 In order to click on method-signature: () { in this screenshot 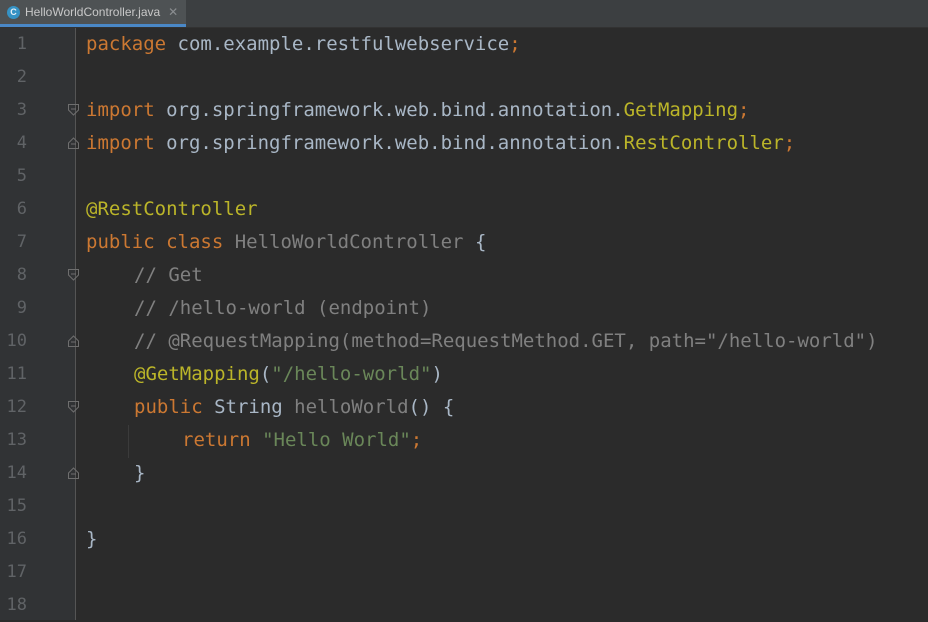, I will do `click(431, 407)`.